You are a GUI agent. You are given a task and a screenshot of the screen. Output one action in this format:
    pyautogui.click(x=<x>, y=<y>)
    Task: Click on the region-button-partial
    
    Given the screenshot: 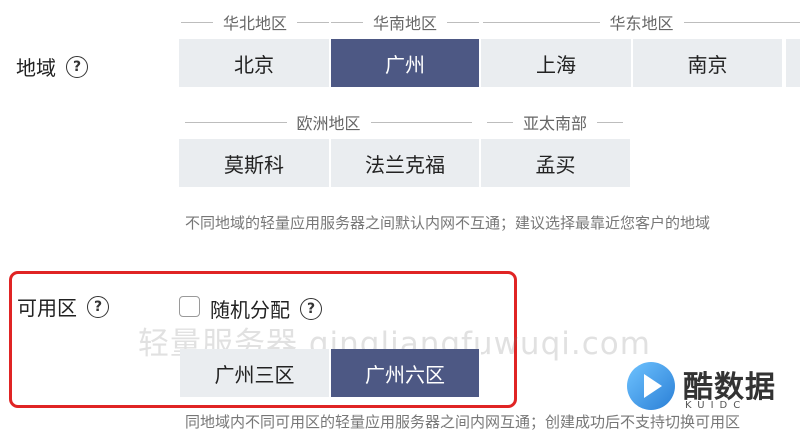 What is the action you would take?
    pyautogui.click(x=793, y=63)
    